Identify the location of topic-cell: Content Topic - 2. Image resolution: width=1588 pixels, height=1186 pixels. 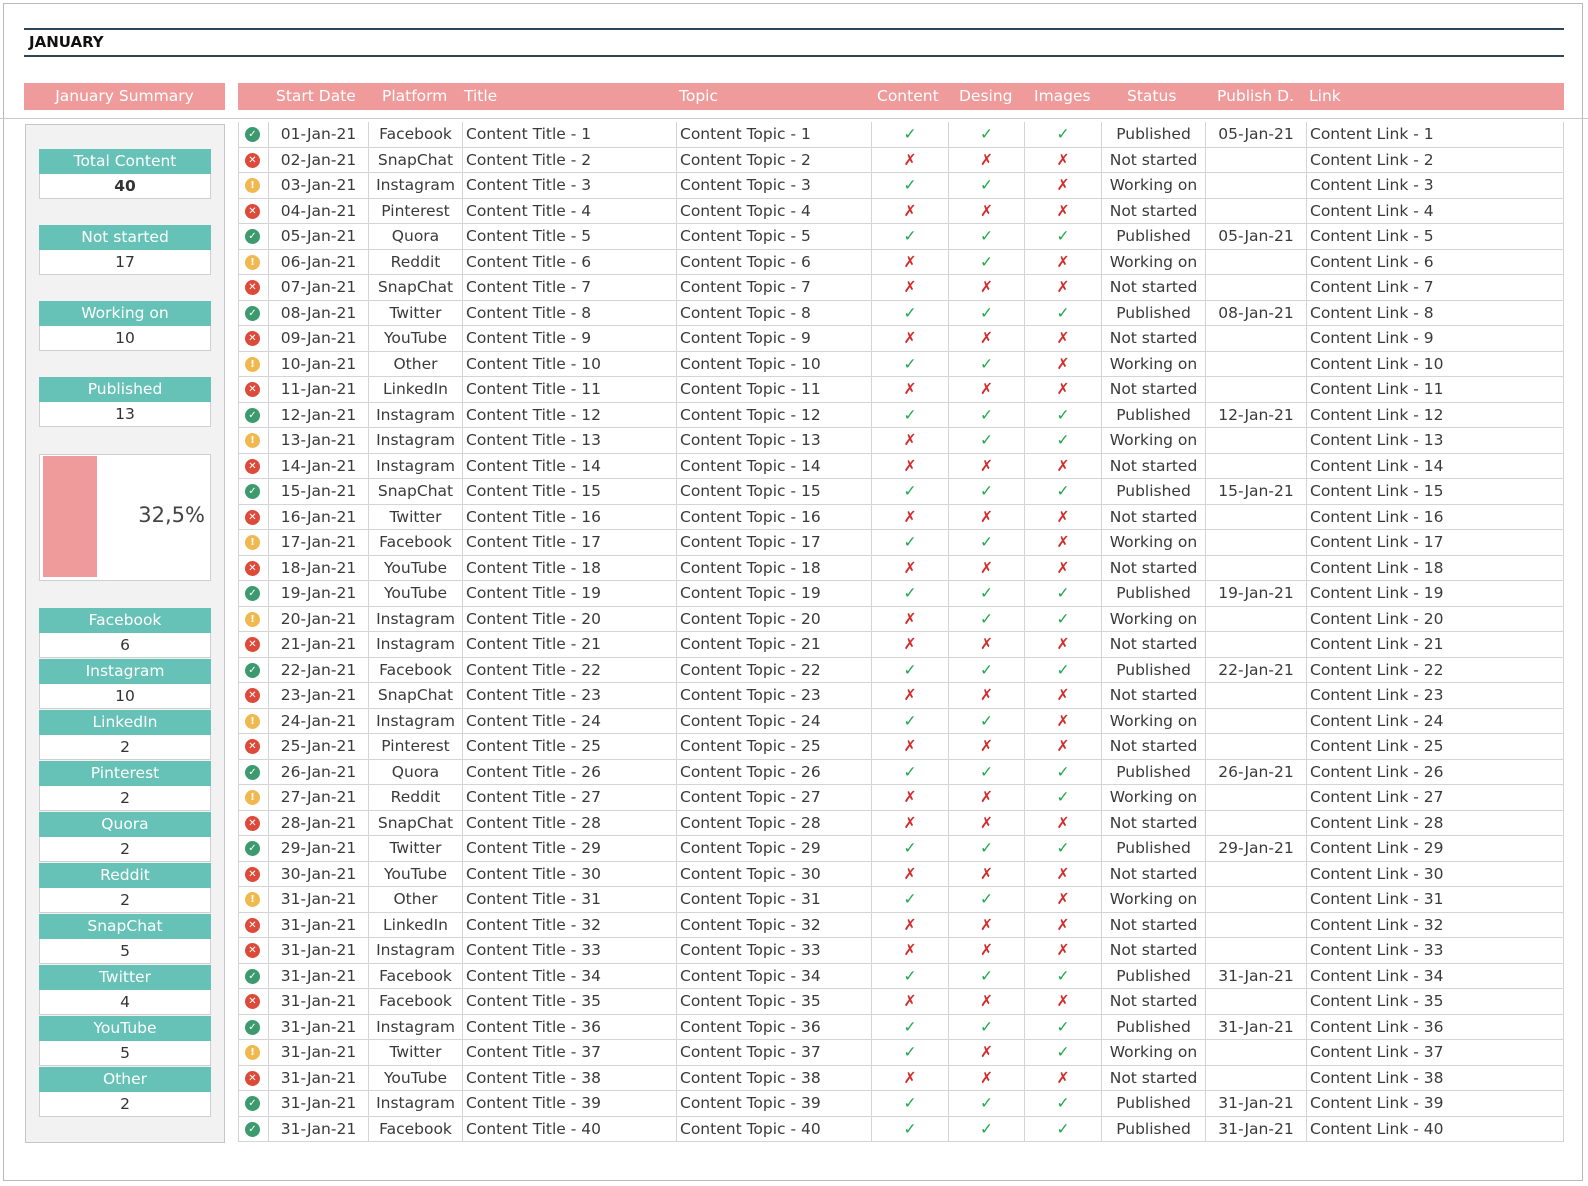
(773, 160).